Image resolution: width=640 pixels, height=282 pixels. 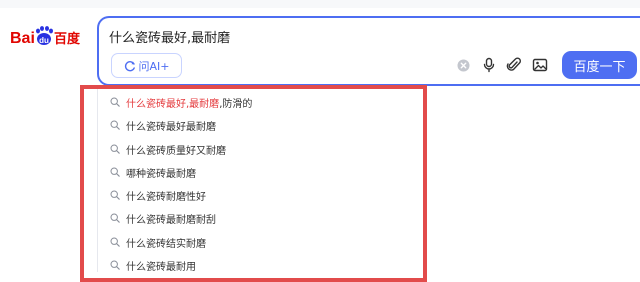 I want to click on top-strip, so click(x=320, y=4).